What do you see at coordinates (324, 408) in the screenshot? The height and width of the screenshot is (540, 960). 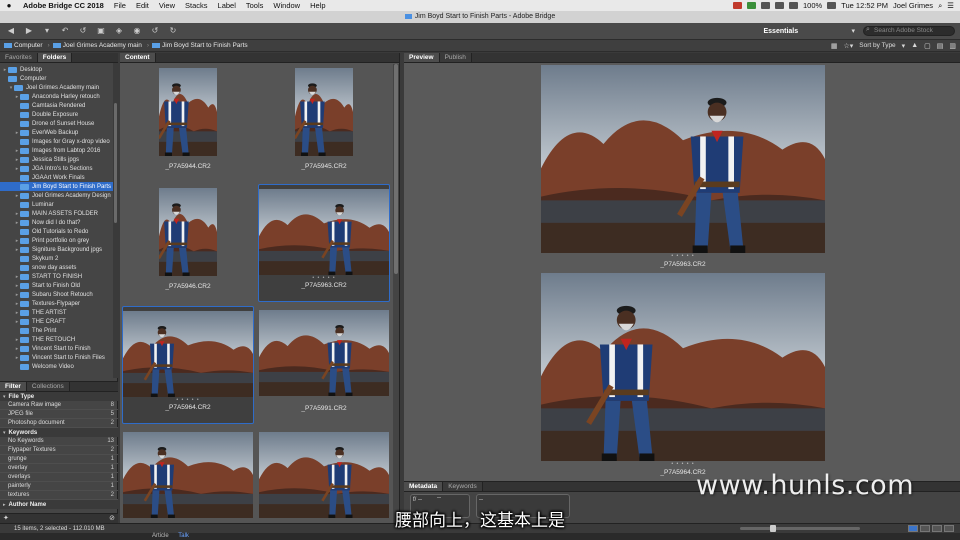 I see `thumbnail-filename: _P7A5991.CR2` at bounding box center [324, 408].